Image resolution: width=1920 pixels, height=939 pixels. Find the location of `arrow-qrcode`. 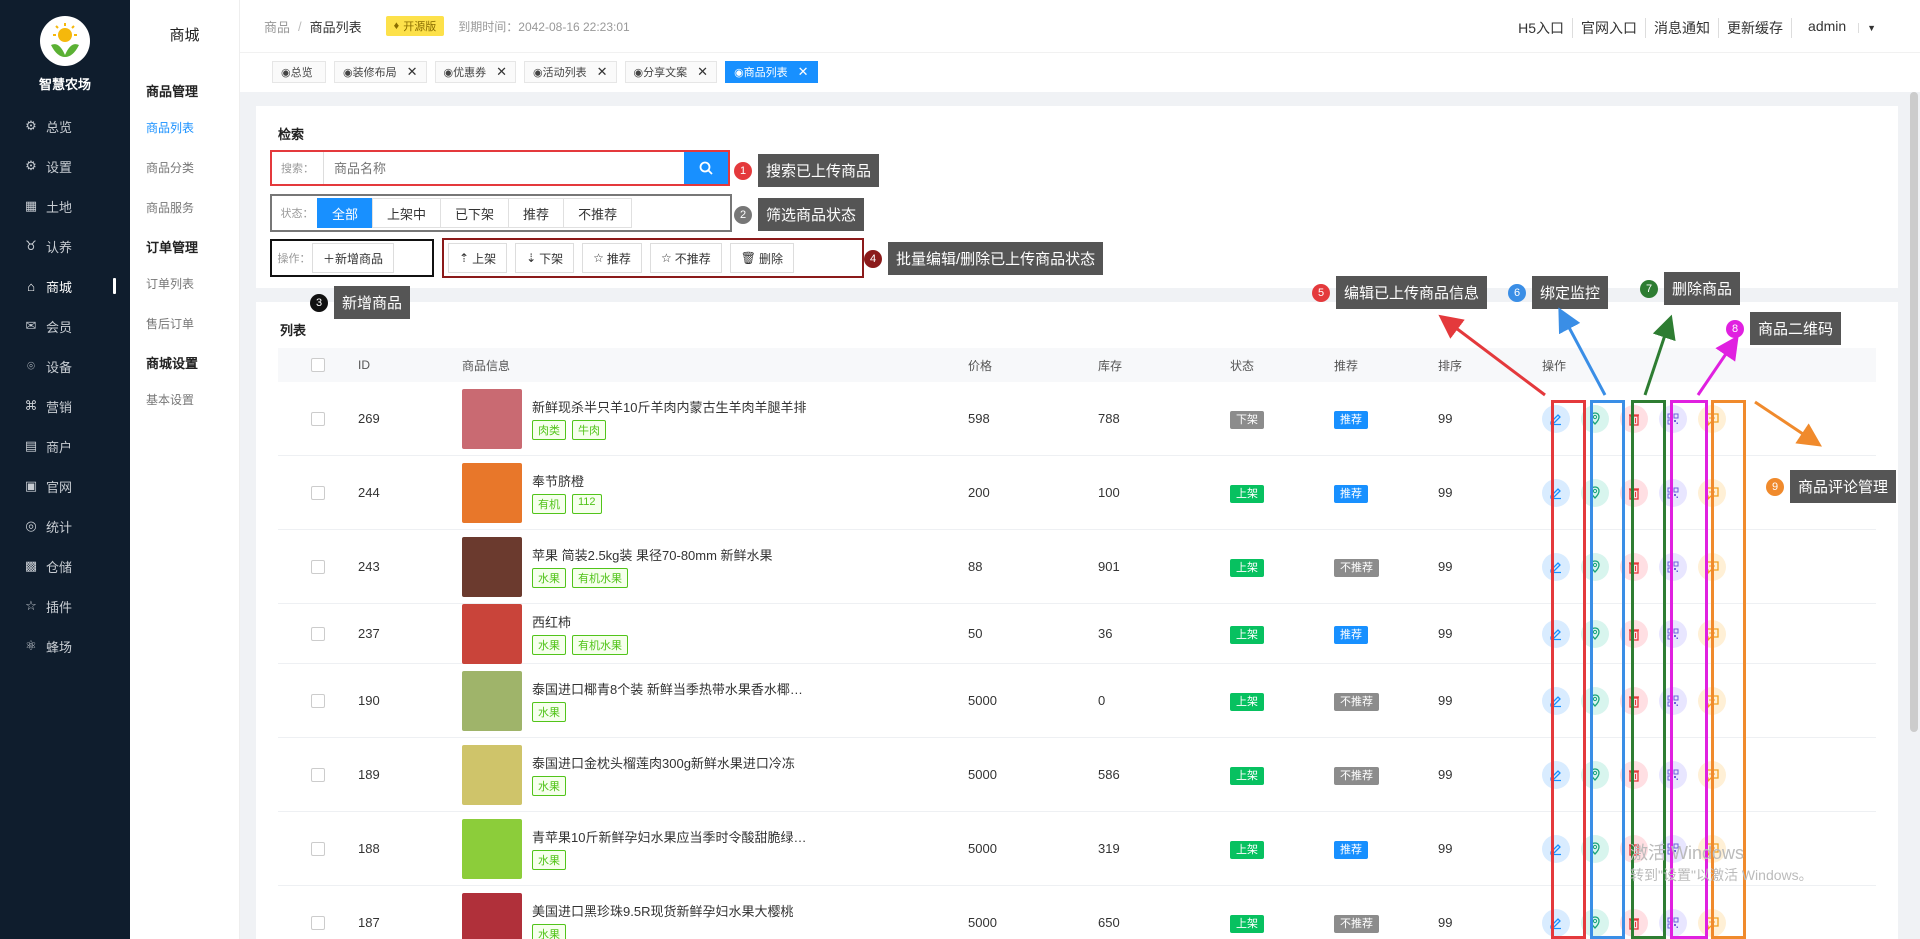

arrow-qrcode is located at coordinates (1717, 365).